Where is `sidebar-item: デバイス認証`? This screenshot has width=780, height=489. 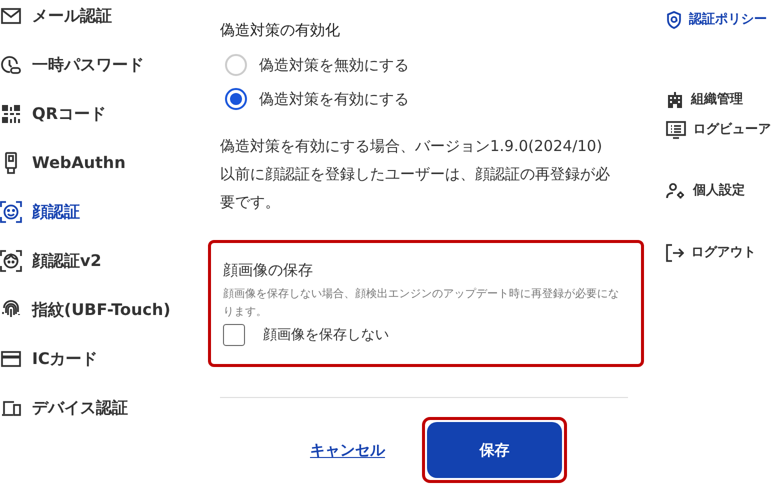 sidebar-item: デバイス認証 is located at coordinates (104, 407).